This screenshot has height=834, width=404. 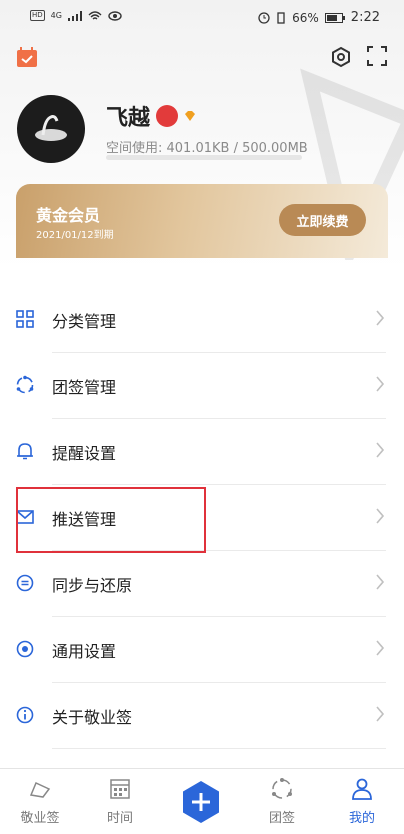 What do you see at coordinates (40, 801) in the screenshot?
I see `nav-item-notes: 敬业签` at bounding box center [40, 801].